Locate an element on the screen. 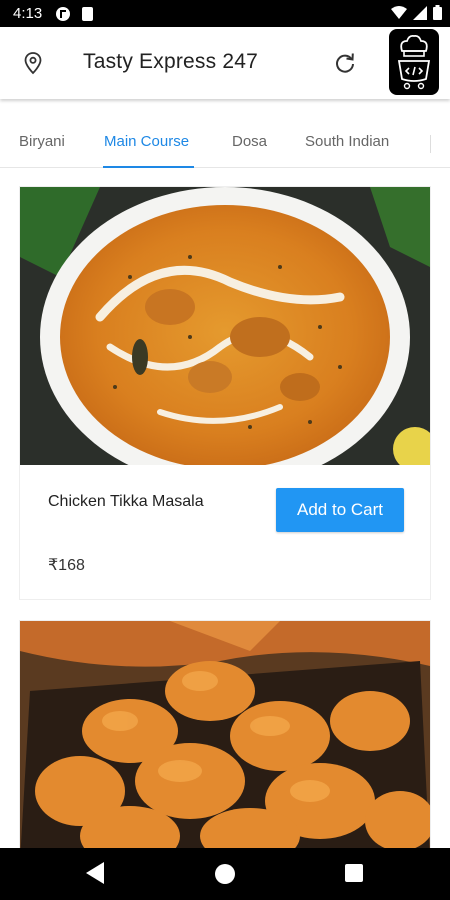 The image size is (450, 900). tab-main-course: Main Course is located at coordinates (146, 141).